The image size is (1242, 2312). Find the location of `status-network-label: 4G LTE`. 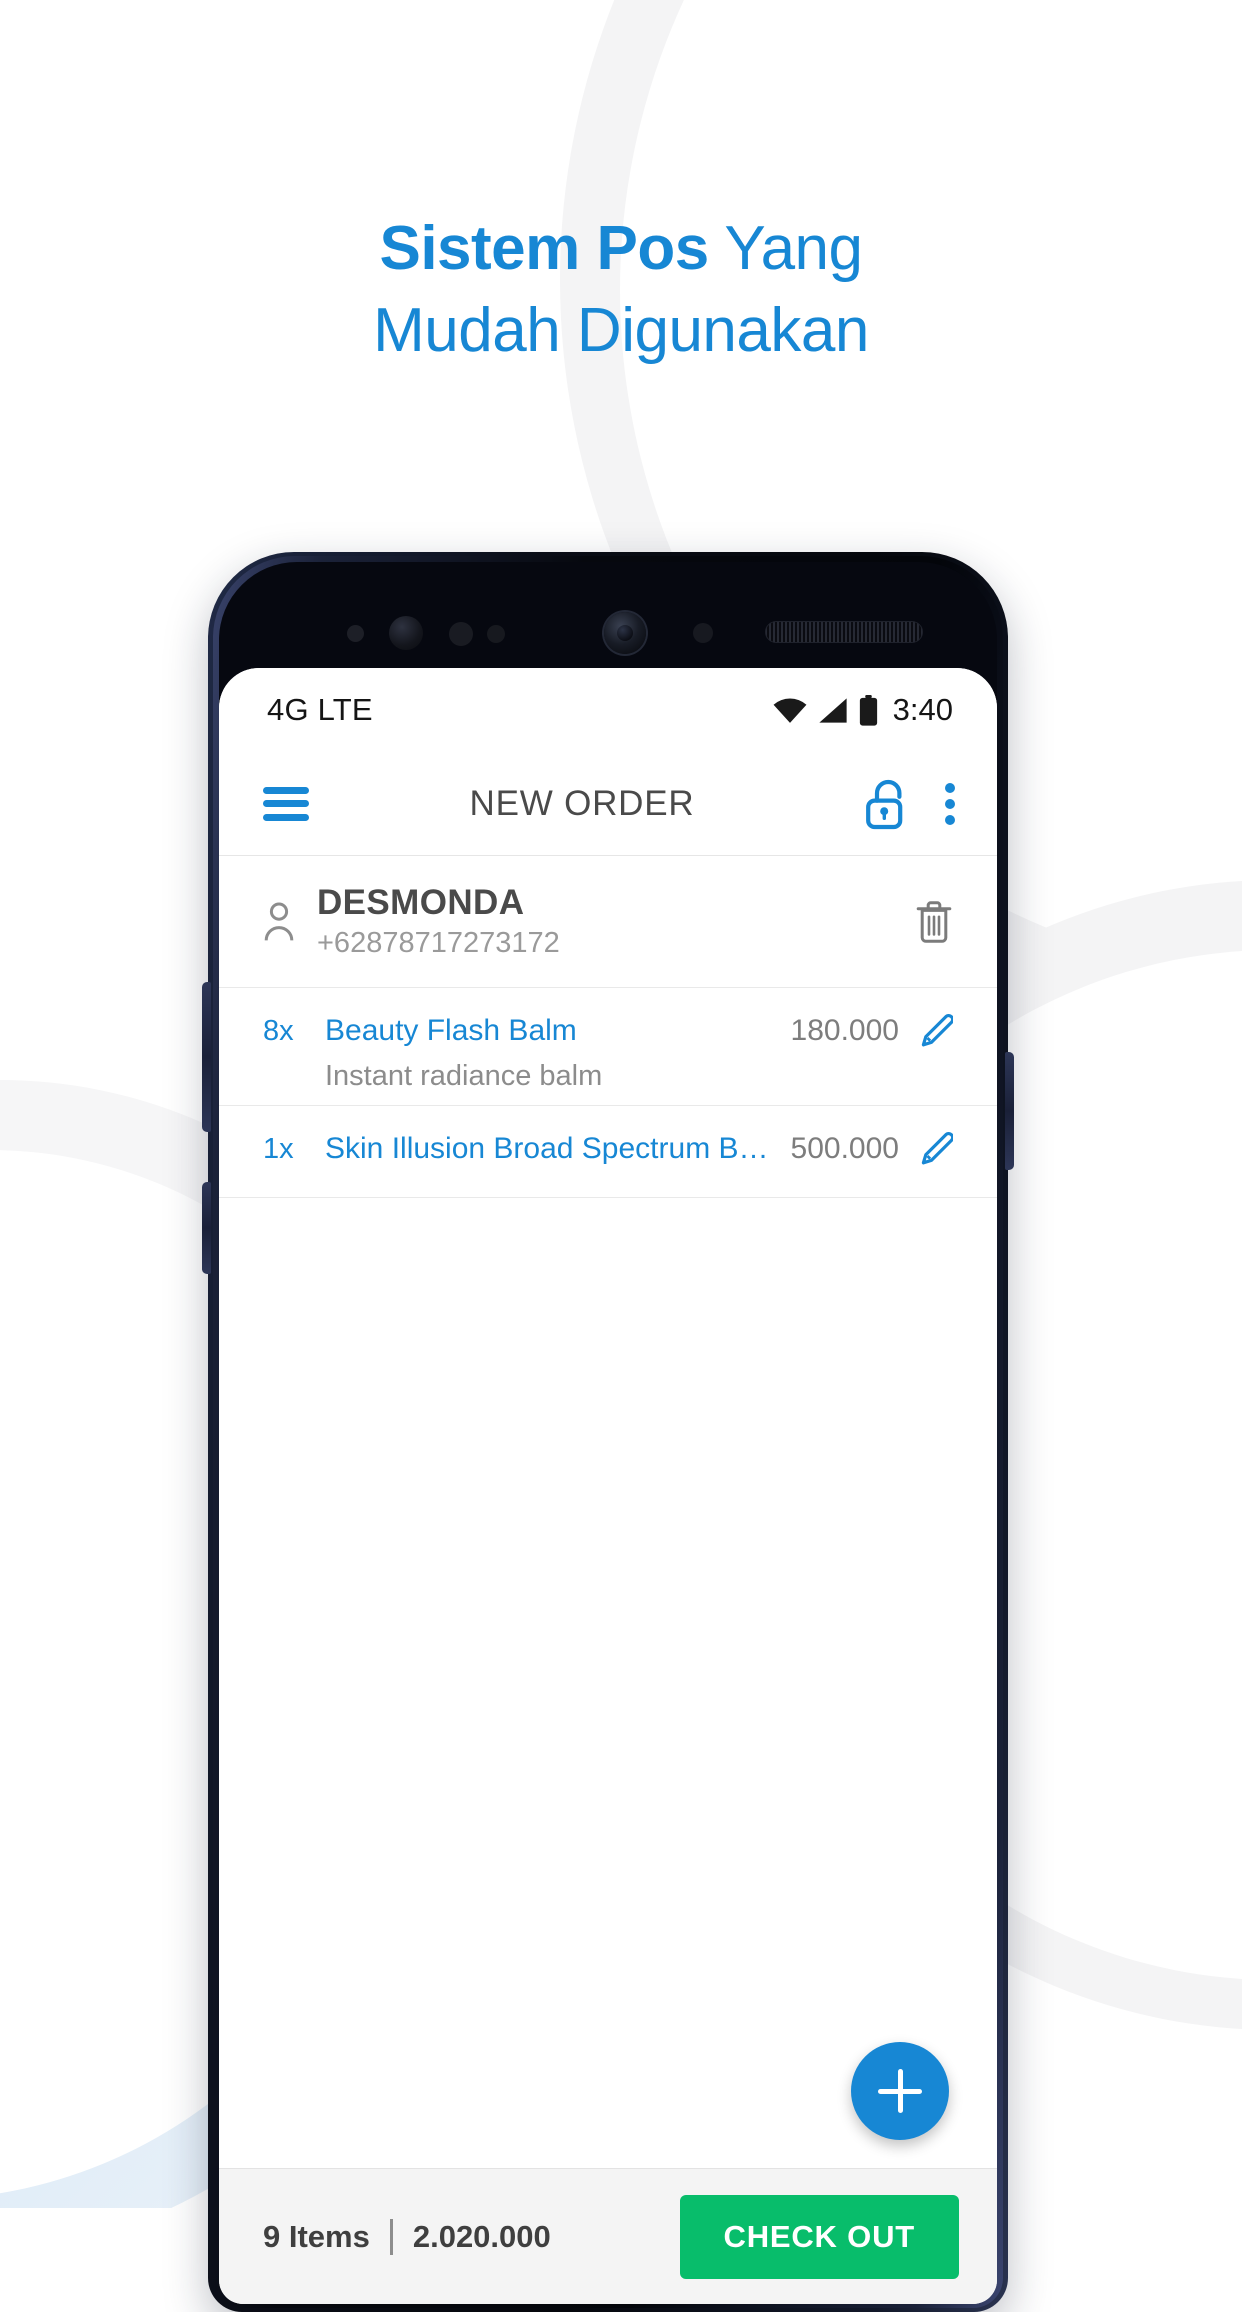

status-network-label: 4G LTE is located at coordinates (320, 709).